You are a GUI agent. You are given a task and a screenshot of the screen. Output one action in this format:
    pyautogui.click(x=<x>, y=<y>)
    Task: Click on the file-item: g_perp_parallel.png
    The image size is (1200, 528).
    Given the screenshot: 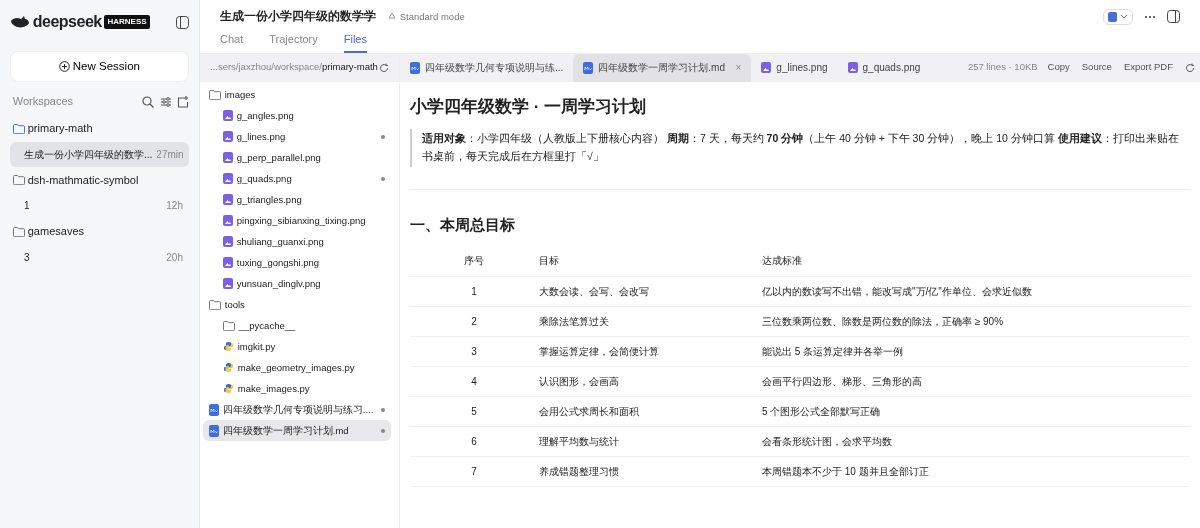 What is the action you would take?
    pyautogui.click(x=296, y=158)
    